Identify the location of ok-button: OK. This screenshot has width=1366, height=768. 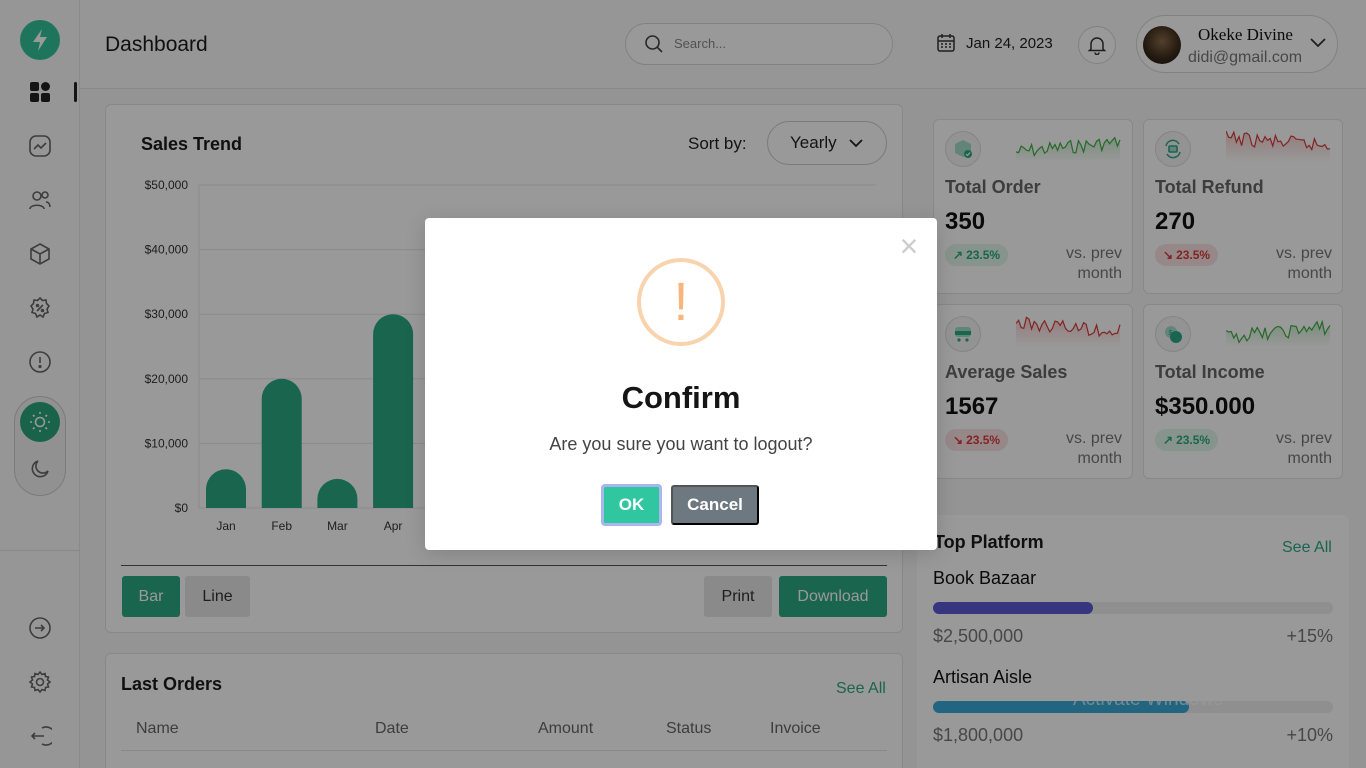
(631, 505).